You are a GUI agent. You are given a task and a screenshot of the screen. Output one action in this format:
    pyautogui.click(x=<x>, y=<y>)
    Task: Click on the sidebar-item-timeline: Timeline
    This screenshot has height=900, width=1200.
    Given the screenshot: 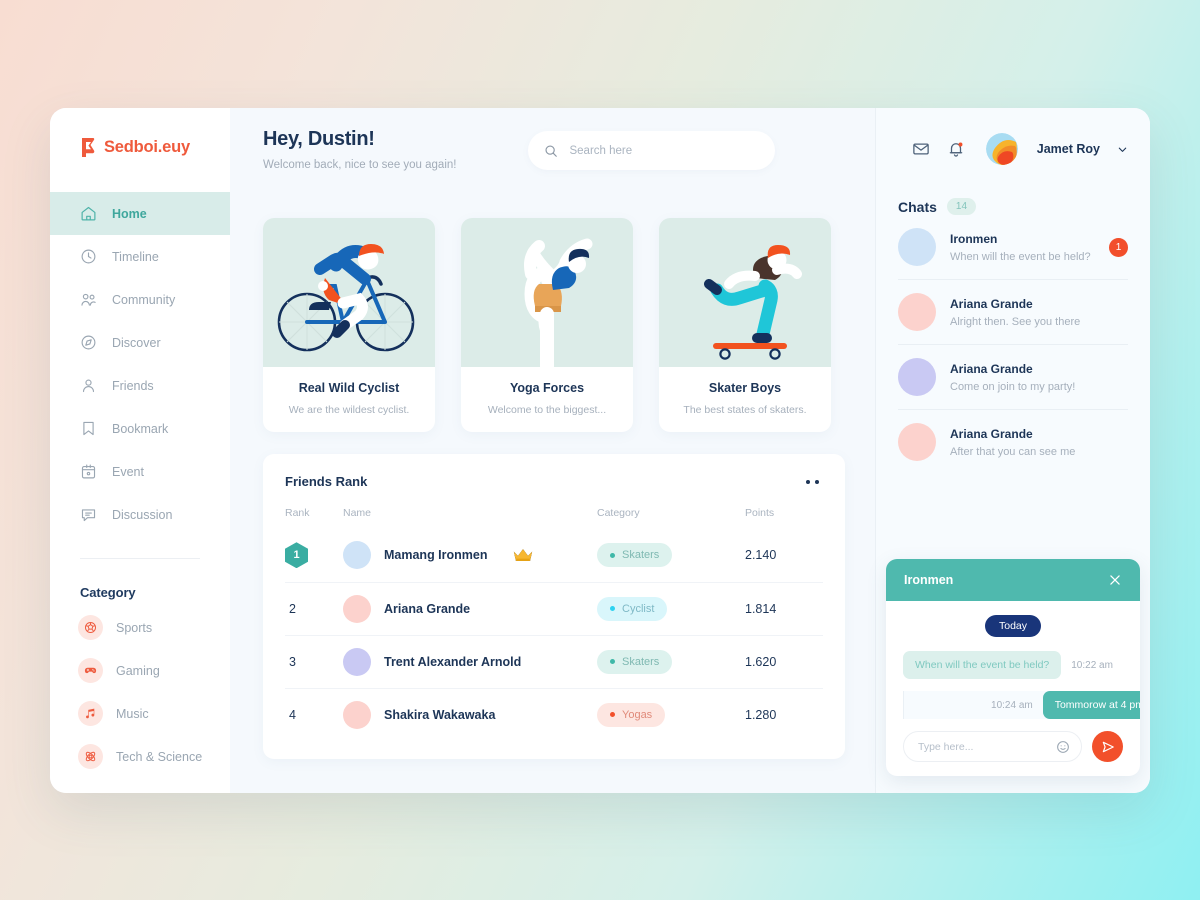 What is the action you would take?
    pyautogui.click(x=140, y=256)
    